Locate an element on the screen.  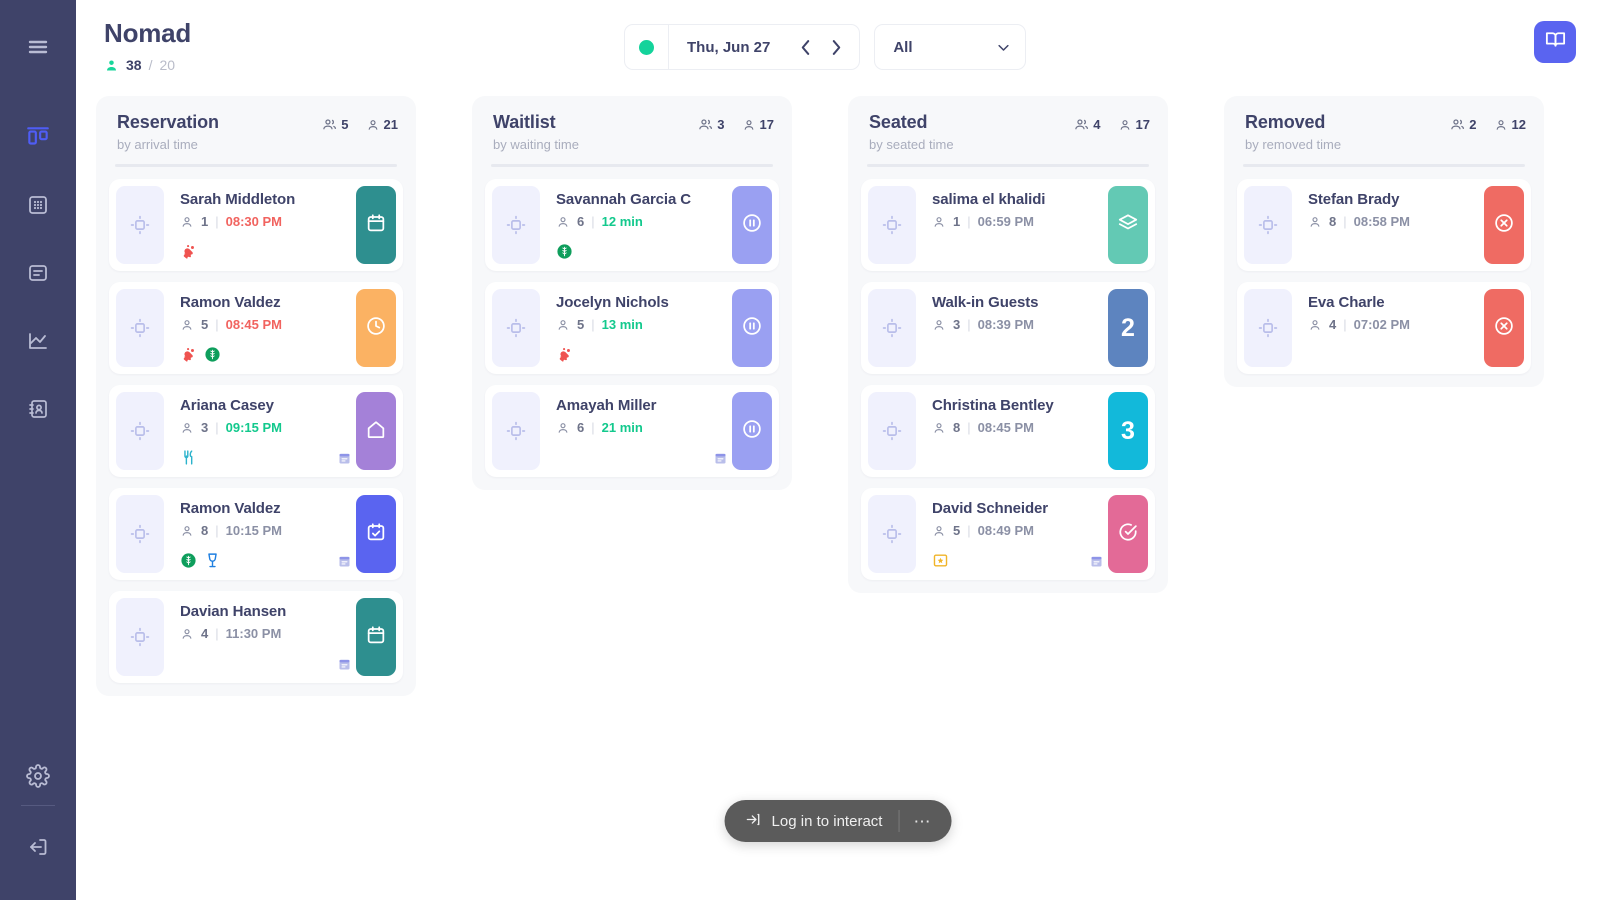
sidebar-item-analytics is located at coordinates (38, 341).